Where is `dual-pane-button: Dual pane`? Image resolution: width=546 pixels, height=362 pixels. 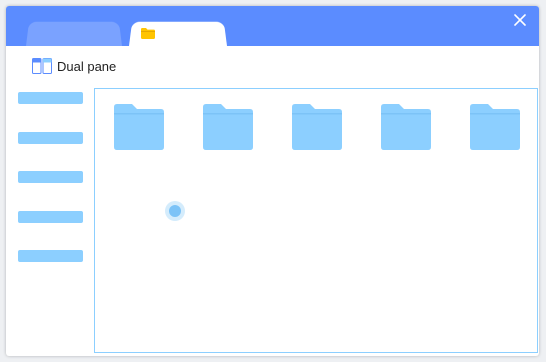 dual-pane-button: Dual pane is located at coordinates (74, 66).